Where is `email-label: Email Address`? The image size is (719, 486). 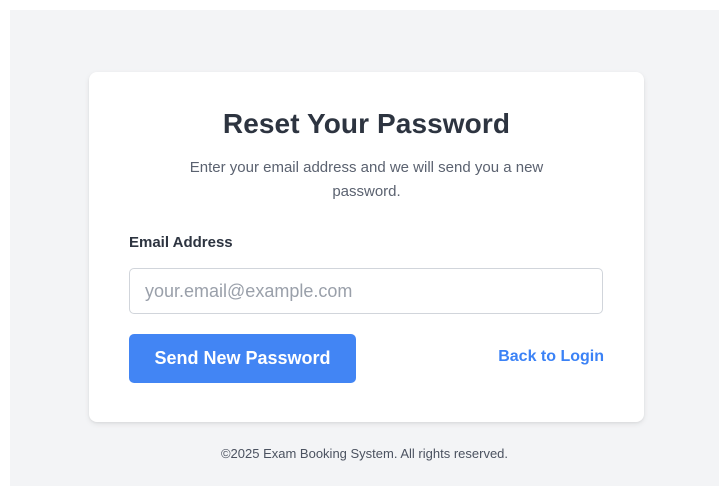
email-label: Email Address is located at coordinates (181, 242).